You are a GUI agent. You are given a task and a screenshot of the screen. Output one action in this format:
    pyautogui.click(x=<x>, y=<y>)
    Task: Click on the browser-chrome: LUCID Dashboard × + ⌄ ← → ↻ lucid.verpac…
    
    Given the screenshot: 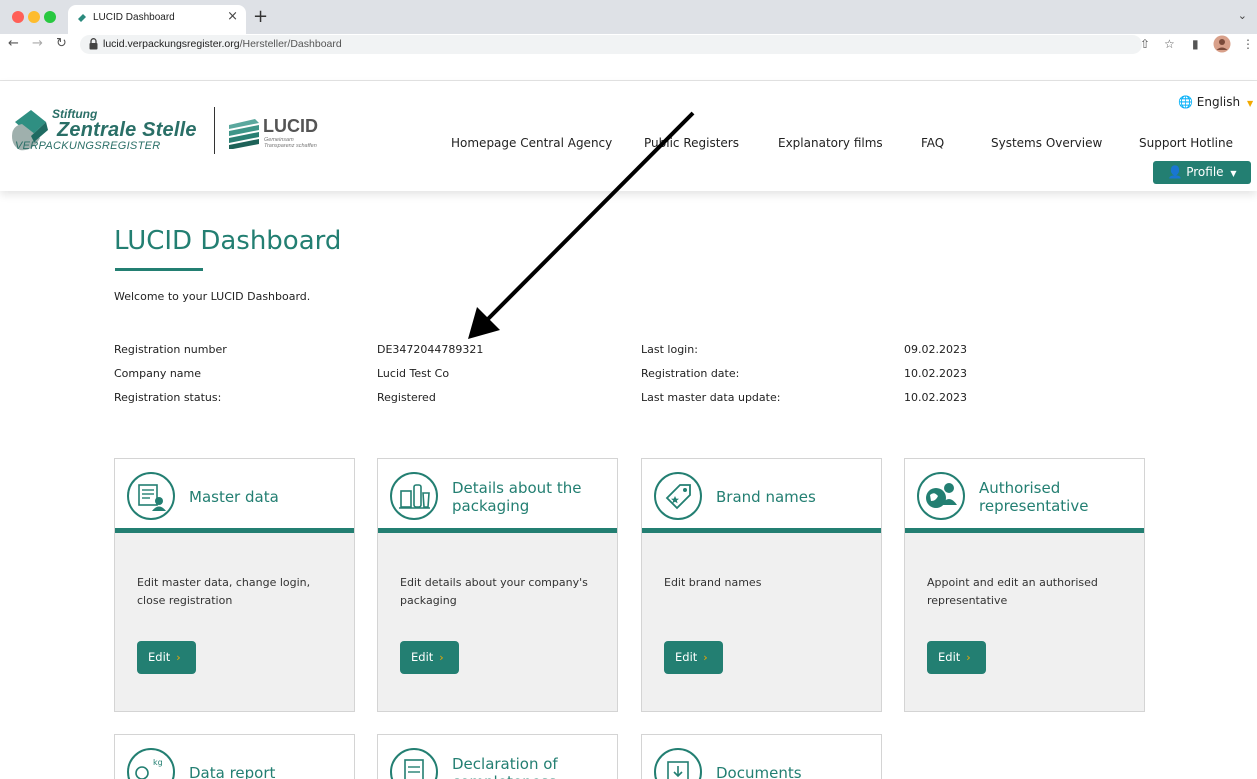 What is the action you would take?
    pyautogui.click(x=628, y=40)
    